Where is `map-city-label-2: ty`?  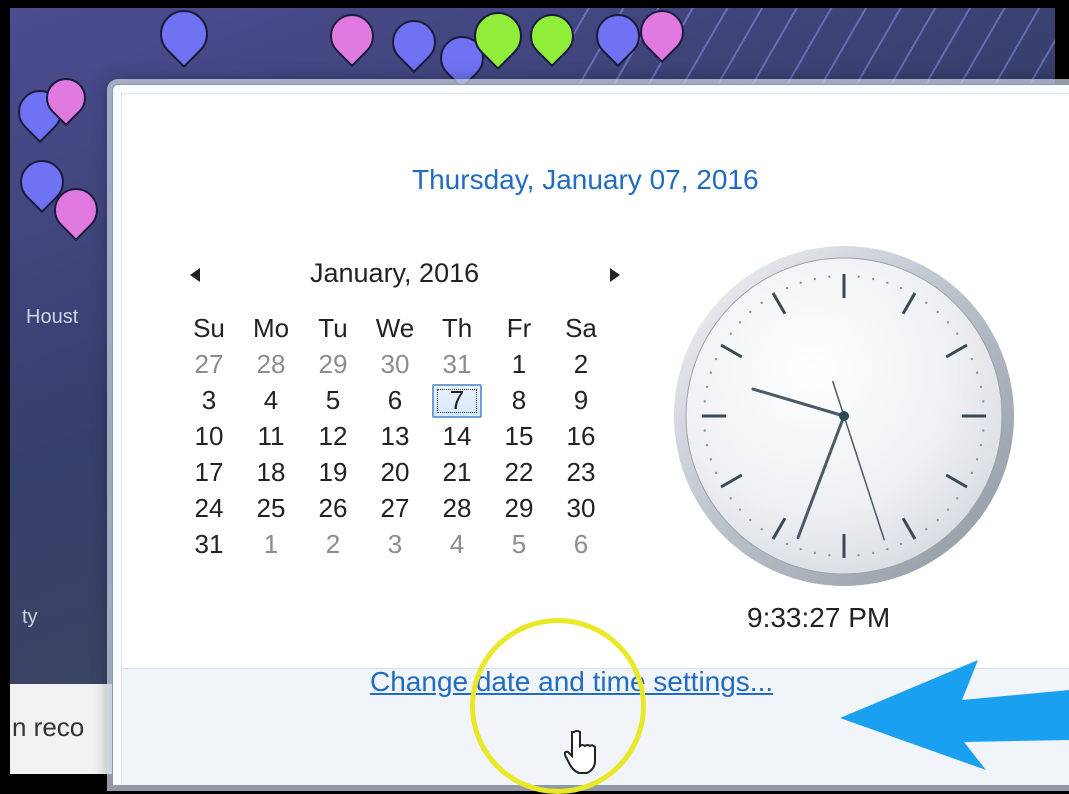 map-city-label-2: ty is located at coordinates (30, 617).